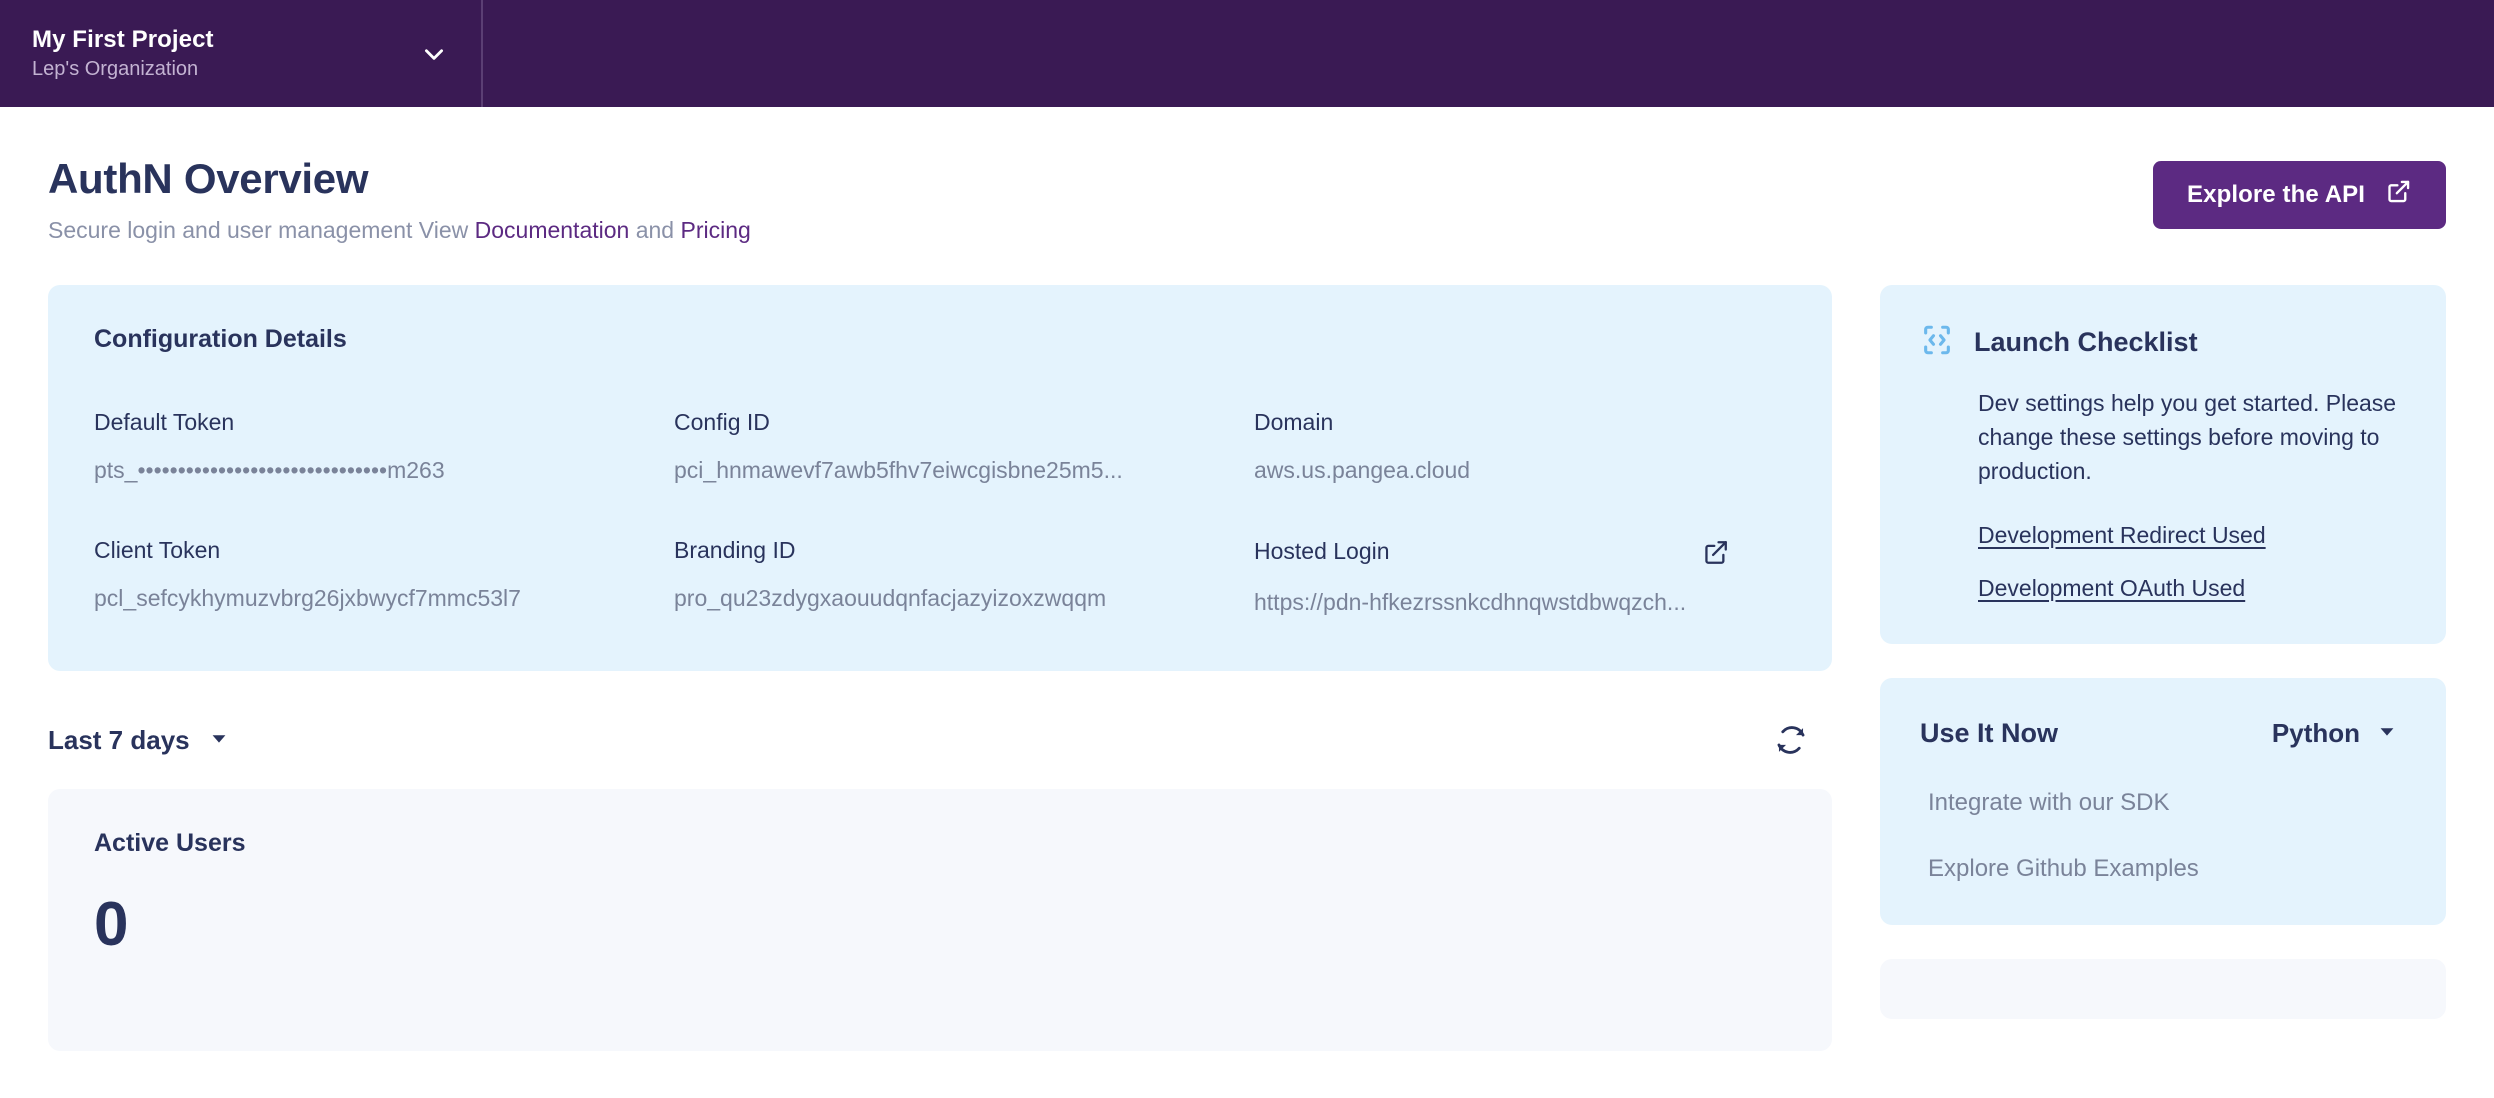 The image size is (2494, 1098). Describe the element at coordinates (722, 421) in the screenshot. I see `field-label: Config ID` at that location.